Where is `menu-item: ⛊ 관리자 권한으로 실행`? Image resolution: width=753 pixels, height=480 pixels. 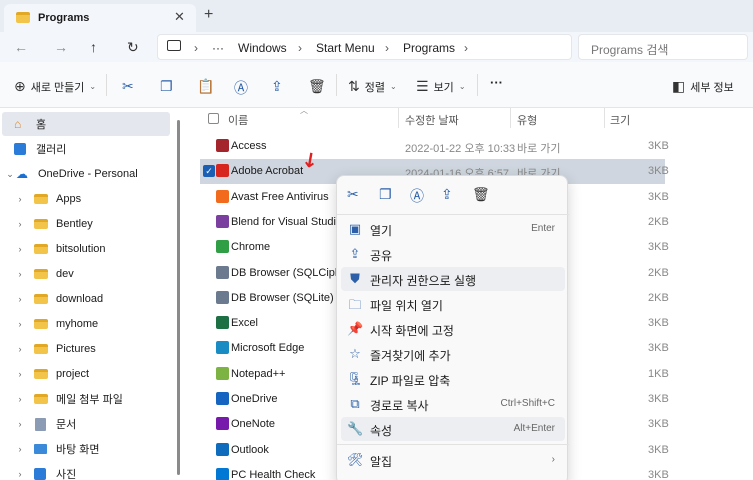 menu-item: ⛊ 관리자 권한으로 실행 is located at coordinates (453, 279).